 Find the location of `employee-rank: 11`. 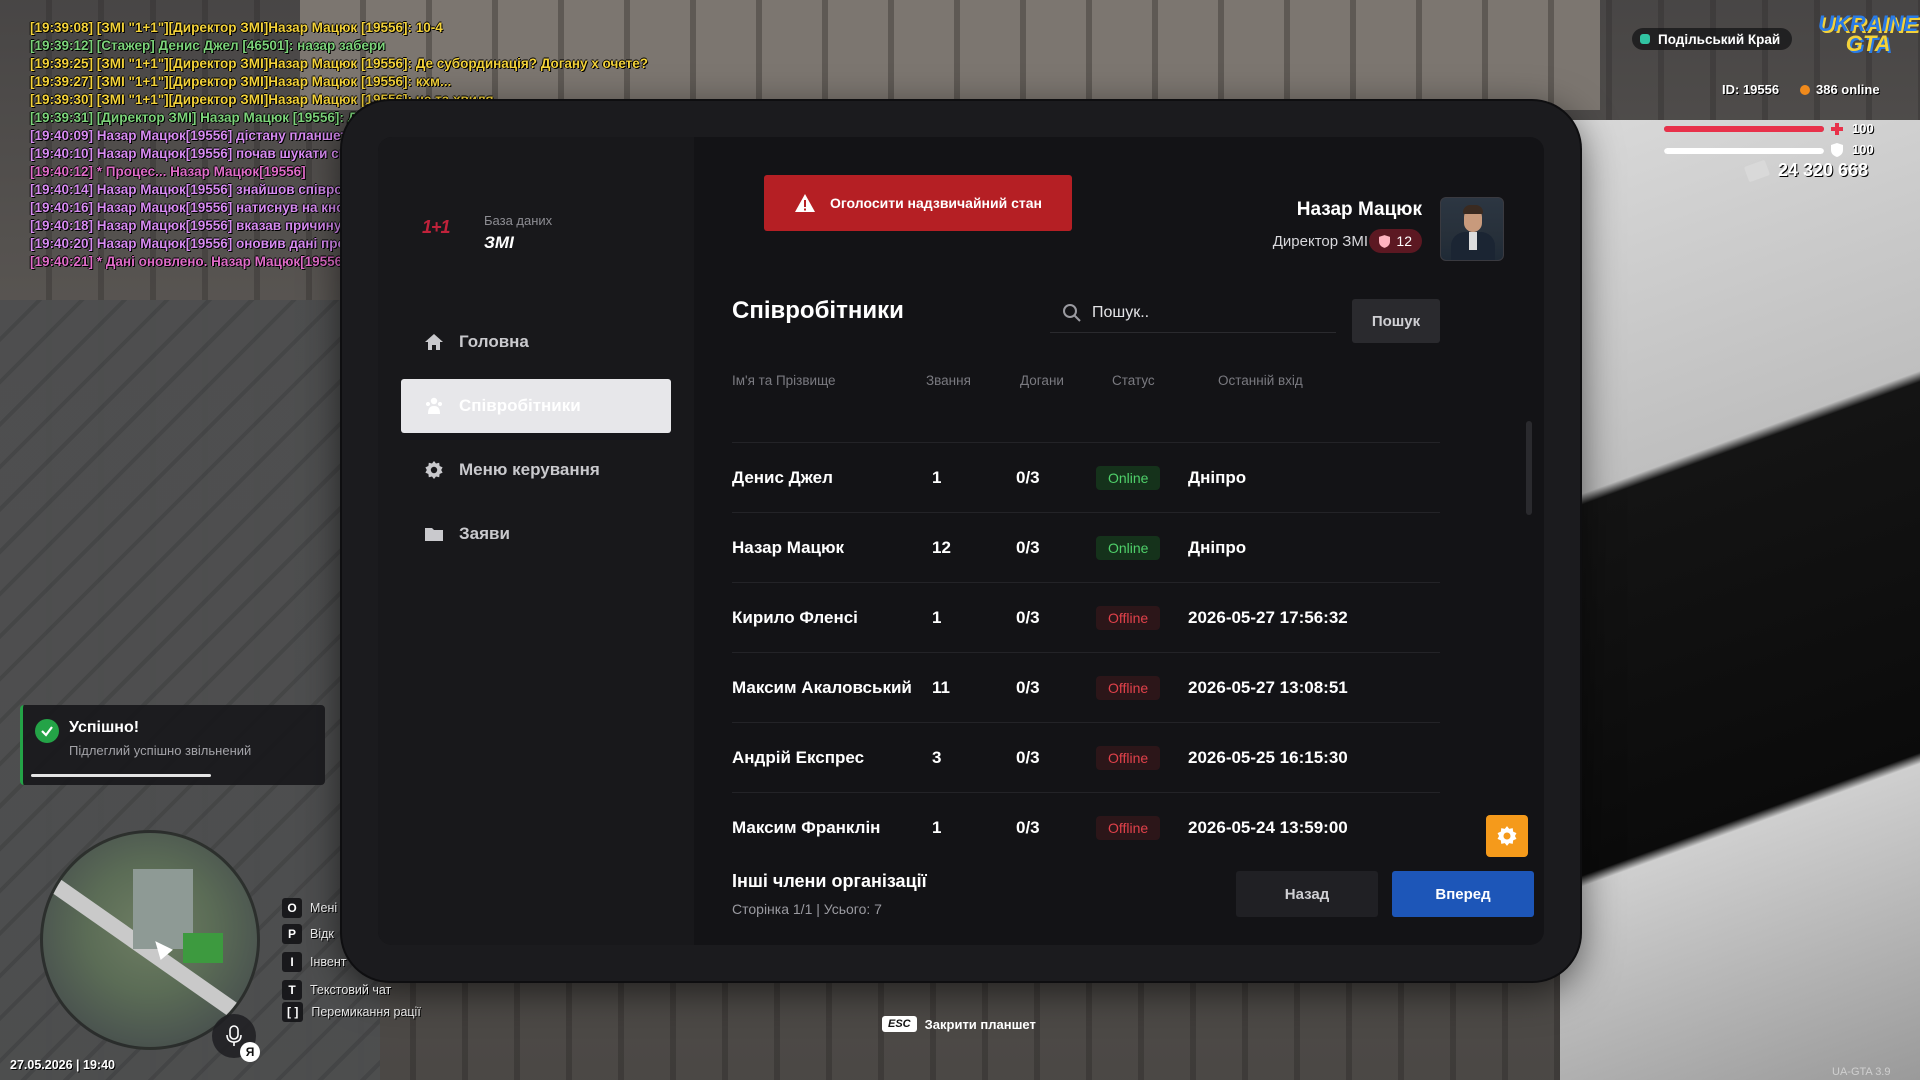

employee-rank: 11 is located at coordinates (941, 687).